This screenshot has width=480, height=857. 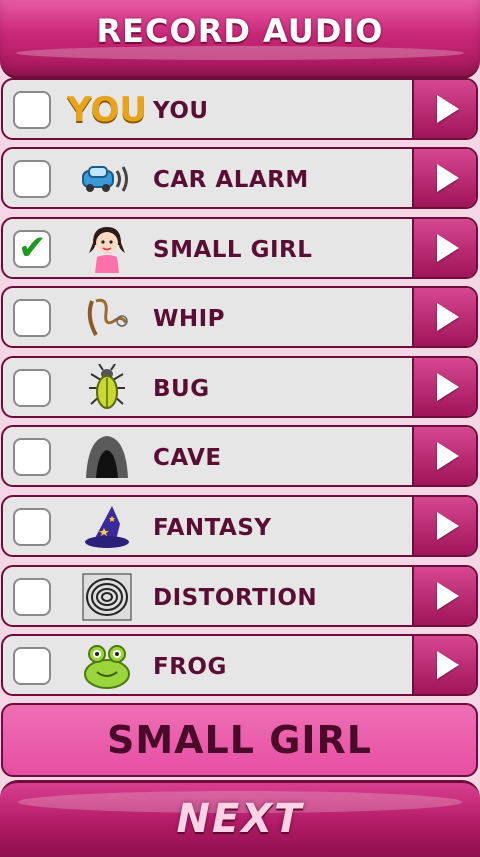 I want to click on selected-effect-display: SMALL GIRL, so click(x=239, y=740).